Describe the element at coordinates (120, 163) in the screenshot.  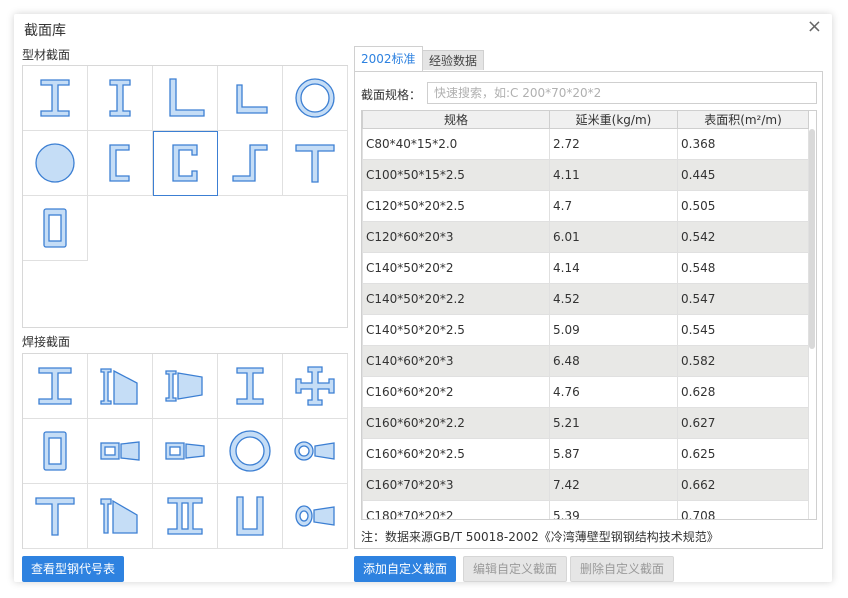
I see `channel-icon` at that location.